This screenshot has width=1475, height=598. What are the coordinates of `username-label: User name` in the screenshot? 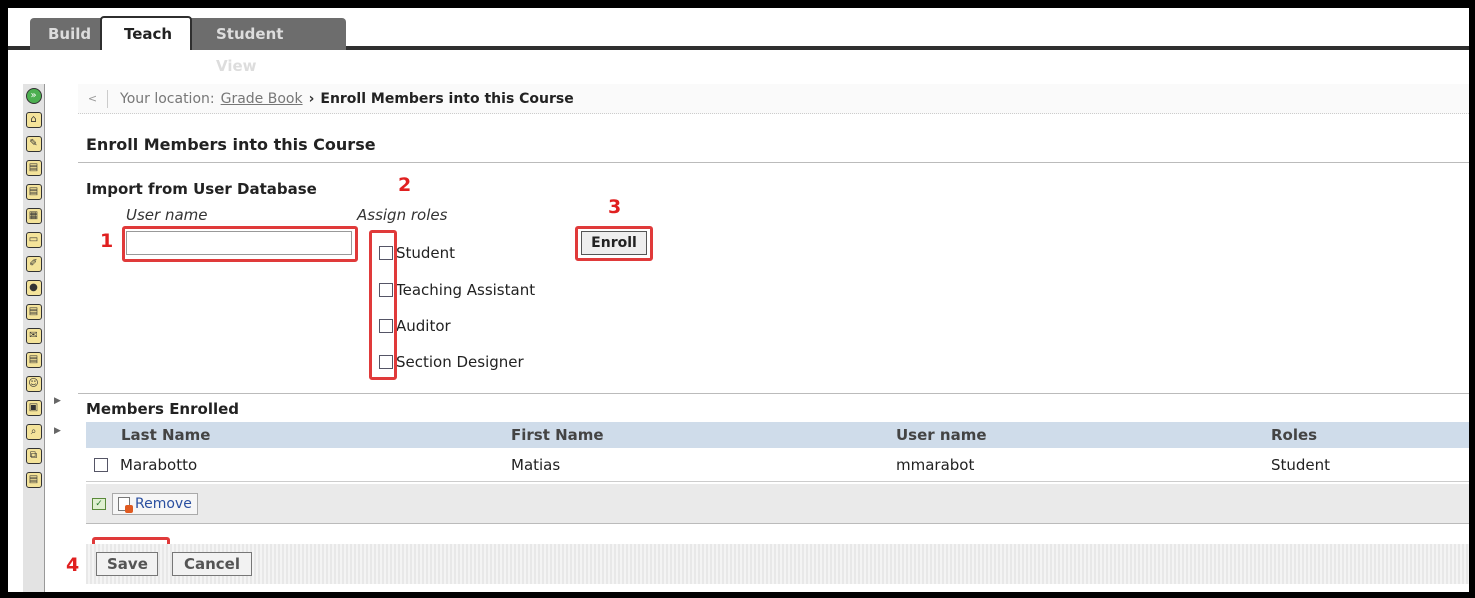 It's located at (167, 215).